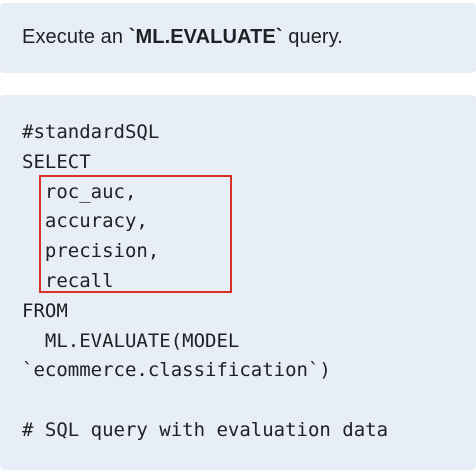 This screenshot has height=475, width=476. What do you see at coordinates (135, 234) in the screenshot?
I see `metrics-highlight-box` at bounding box center [135, 234].